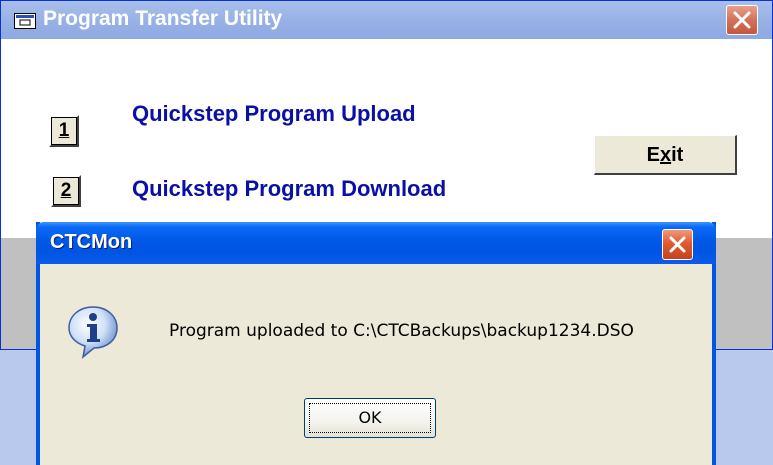 This screenshot has width=773, height=465. I want to click on main-close-button, so click(742, 20).